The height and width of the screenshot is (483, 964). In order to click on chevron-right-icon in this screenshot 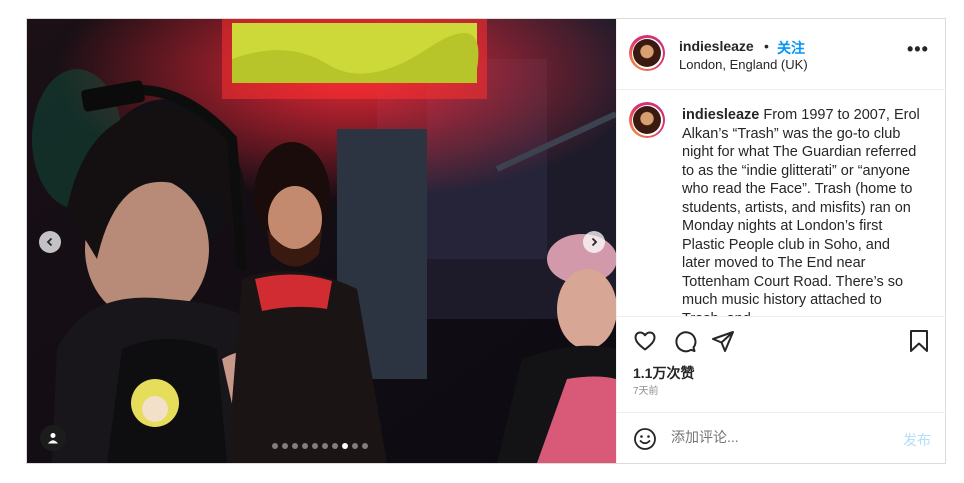, I will do `click(594, 242)`.